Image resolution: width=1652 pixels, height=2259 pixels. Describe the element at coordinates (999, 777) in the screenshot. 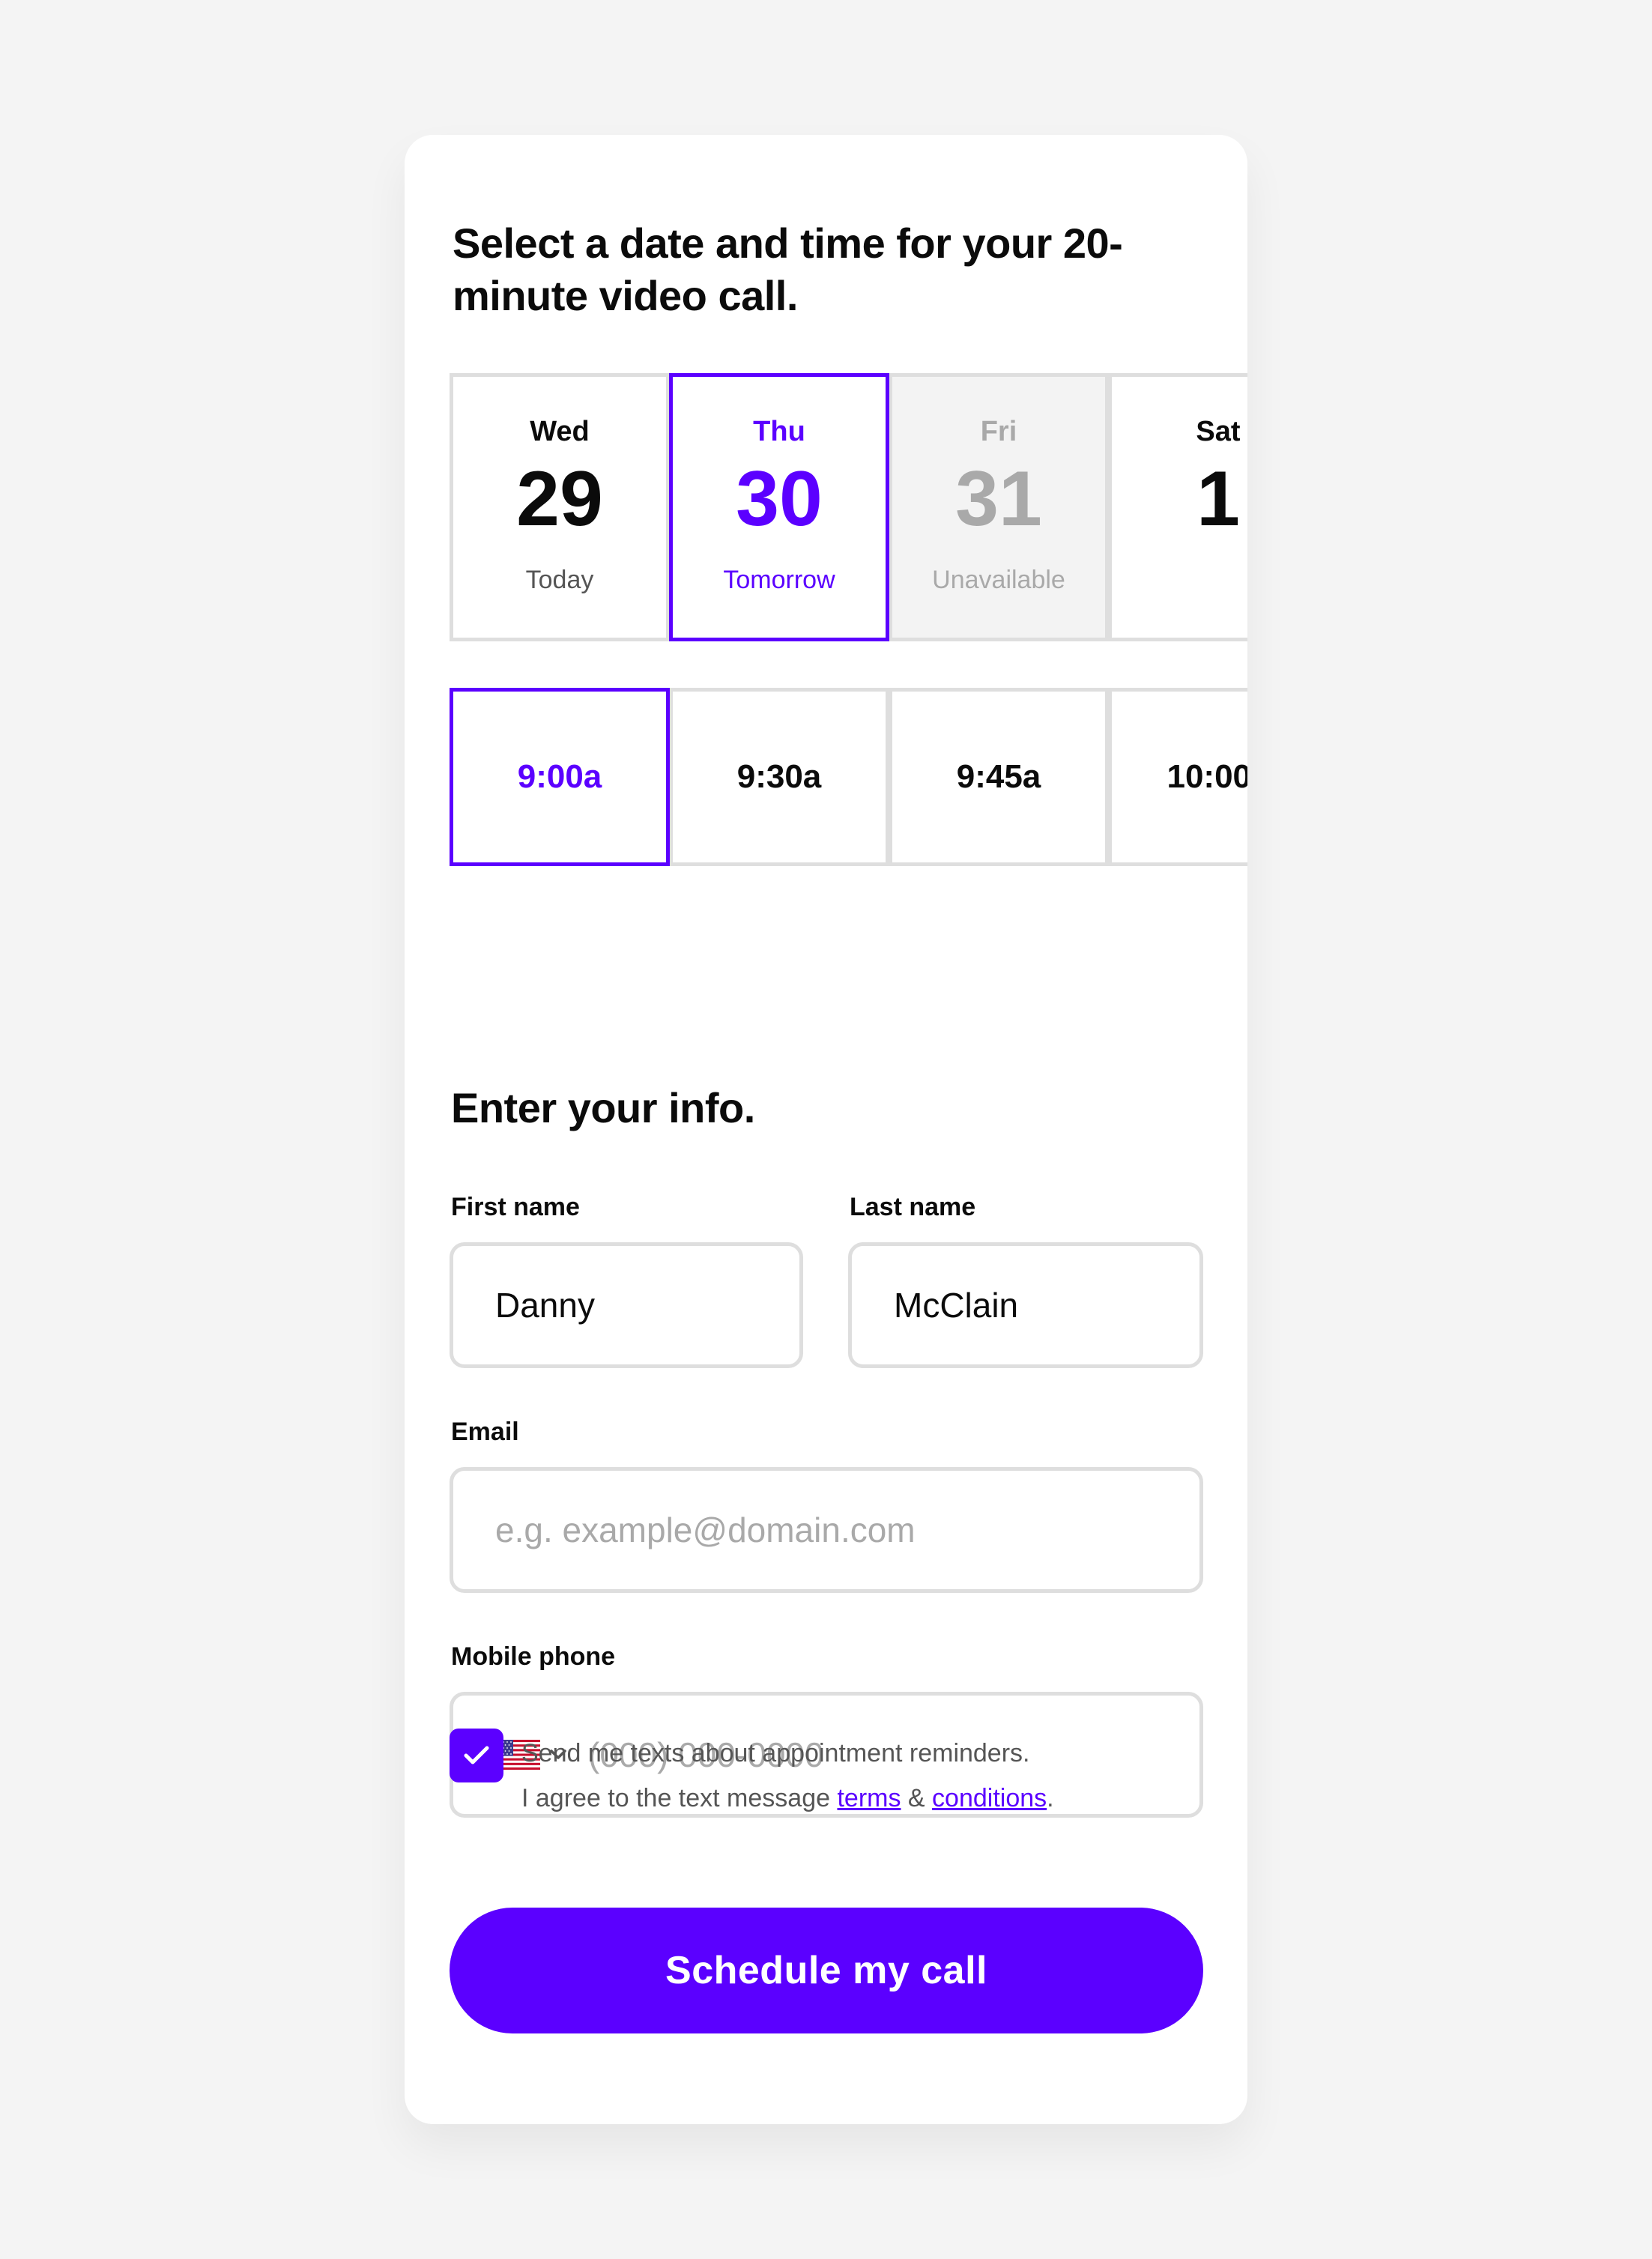

I see `time-option: 9:45a` at that location.